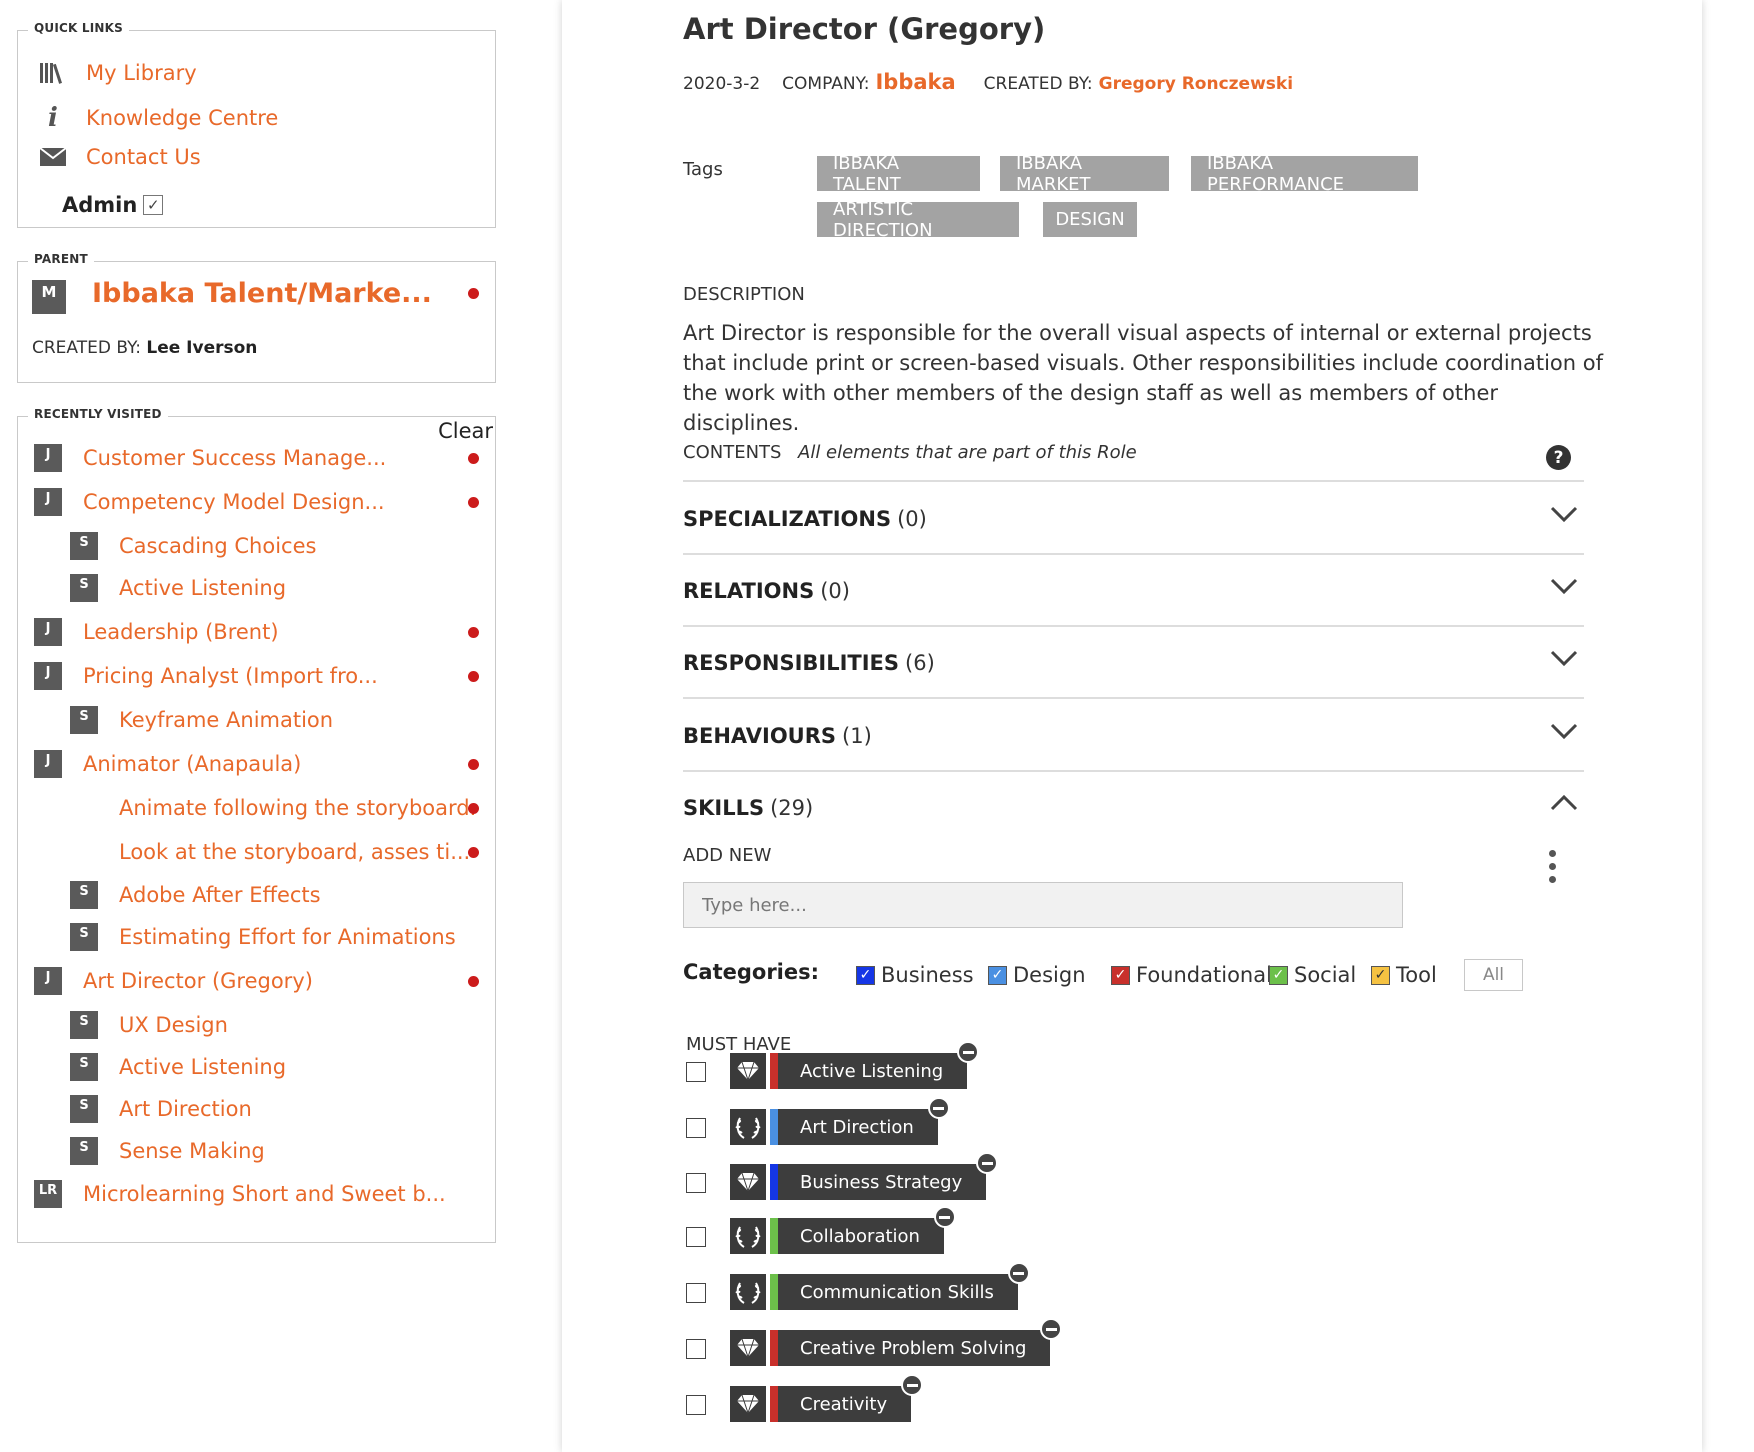  I want to click on skill-chip: Collaboration, so click(867, 1230).